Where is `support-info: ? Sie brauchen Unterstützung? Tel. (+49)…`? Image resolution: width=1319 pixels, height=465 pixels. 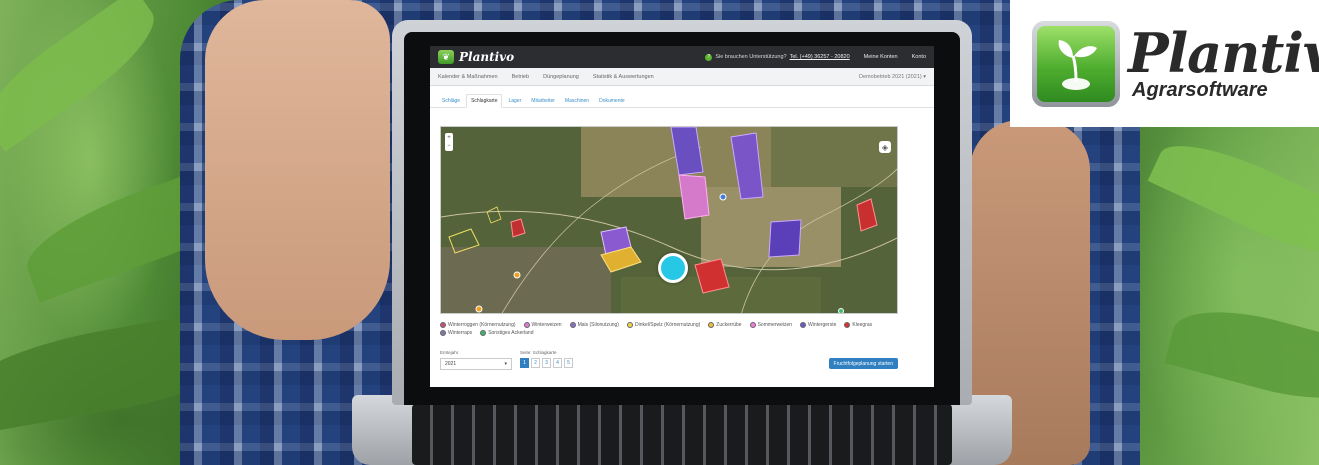
support-info: ? Sie brauchen Unterstützung? Tel. (+49)… is located at coordinates (777, 57).